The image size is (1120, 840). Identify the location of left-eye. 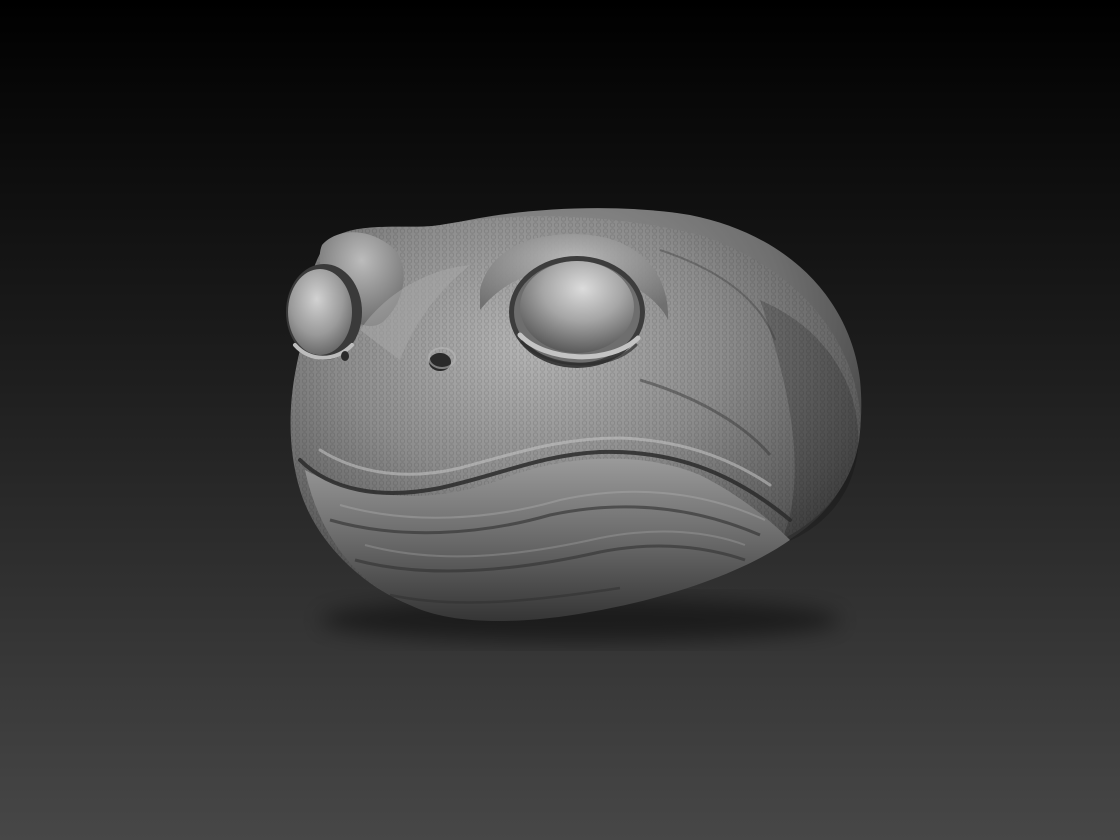
(320, 312).